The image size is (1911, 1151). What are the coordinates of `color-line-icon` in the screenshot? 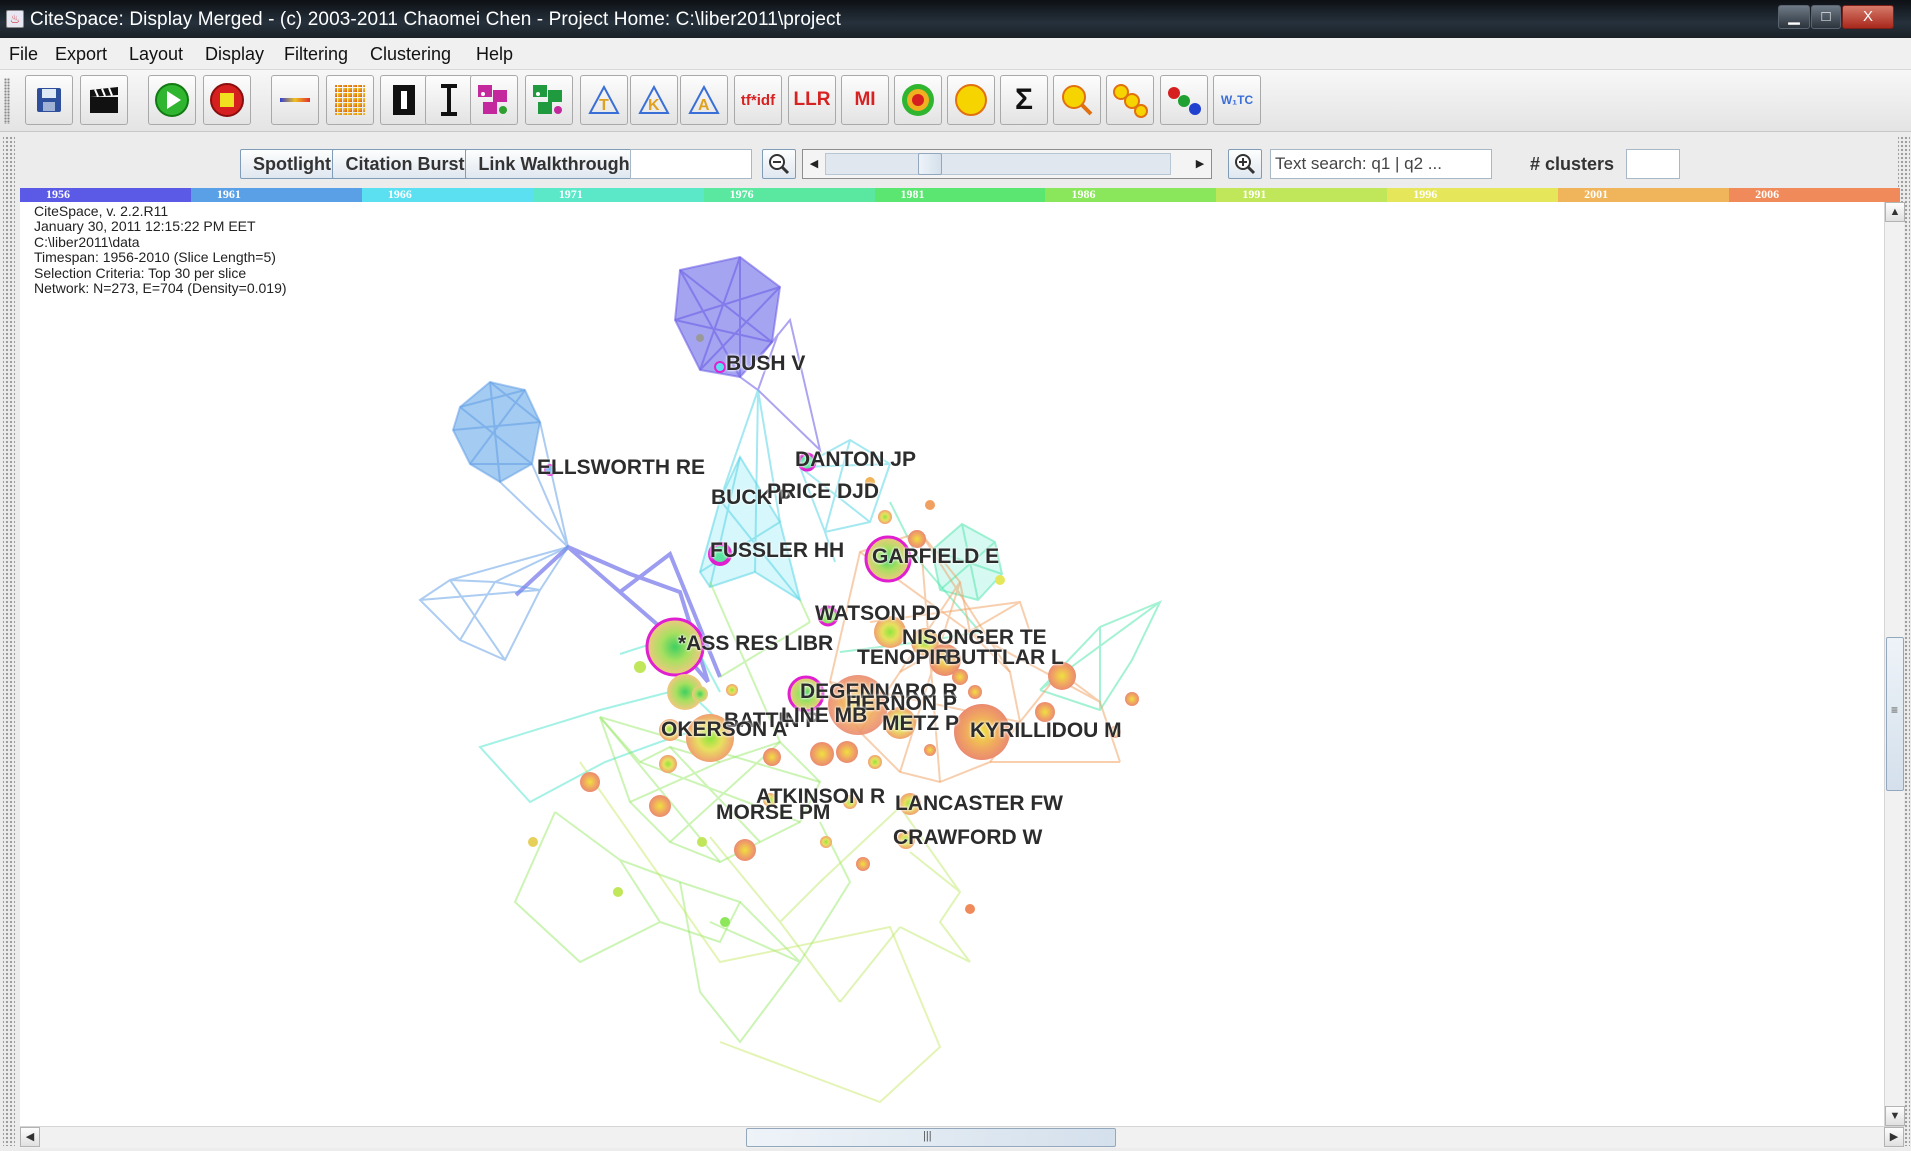 It's located at (295, 100).